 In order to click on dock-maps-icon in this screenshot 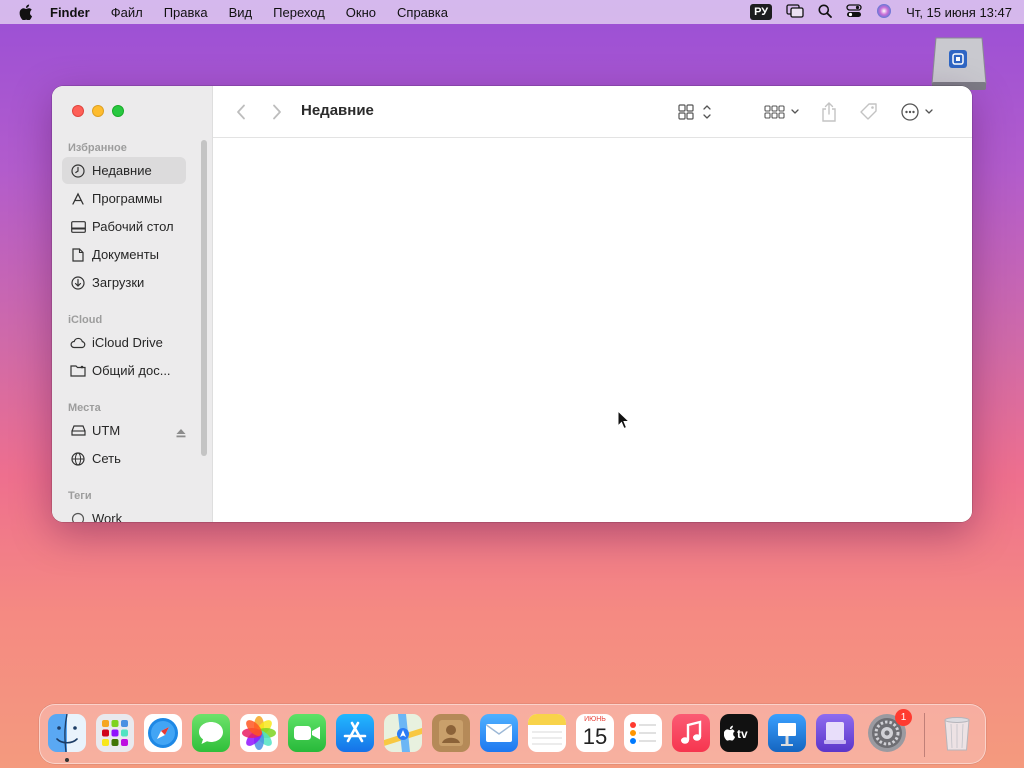, I will do `click(403, 733)`.